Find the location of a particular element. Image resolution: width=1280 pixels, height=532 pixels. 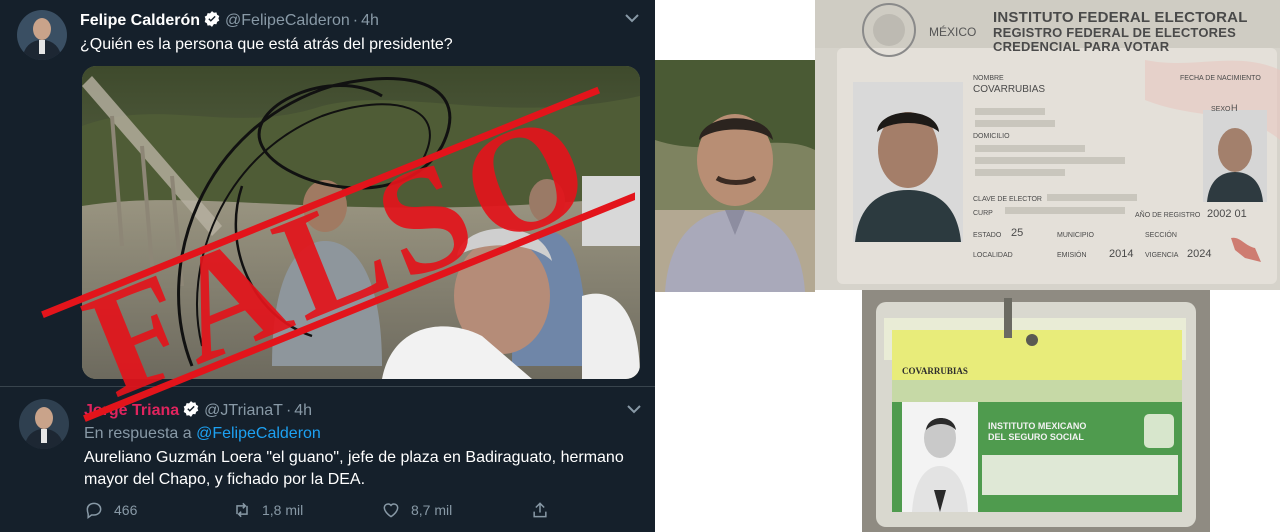

imss-institute-line2: DEL SEGURO SOCIAL is located at coordinates (1036, 437).